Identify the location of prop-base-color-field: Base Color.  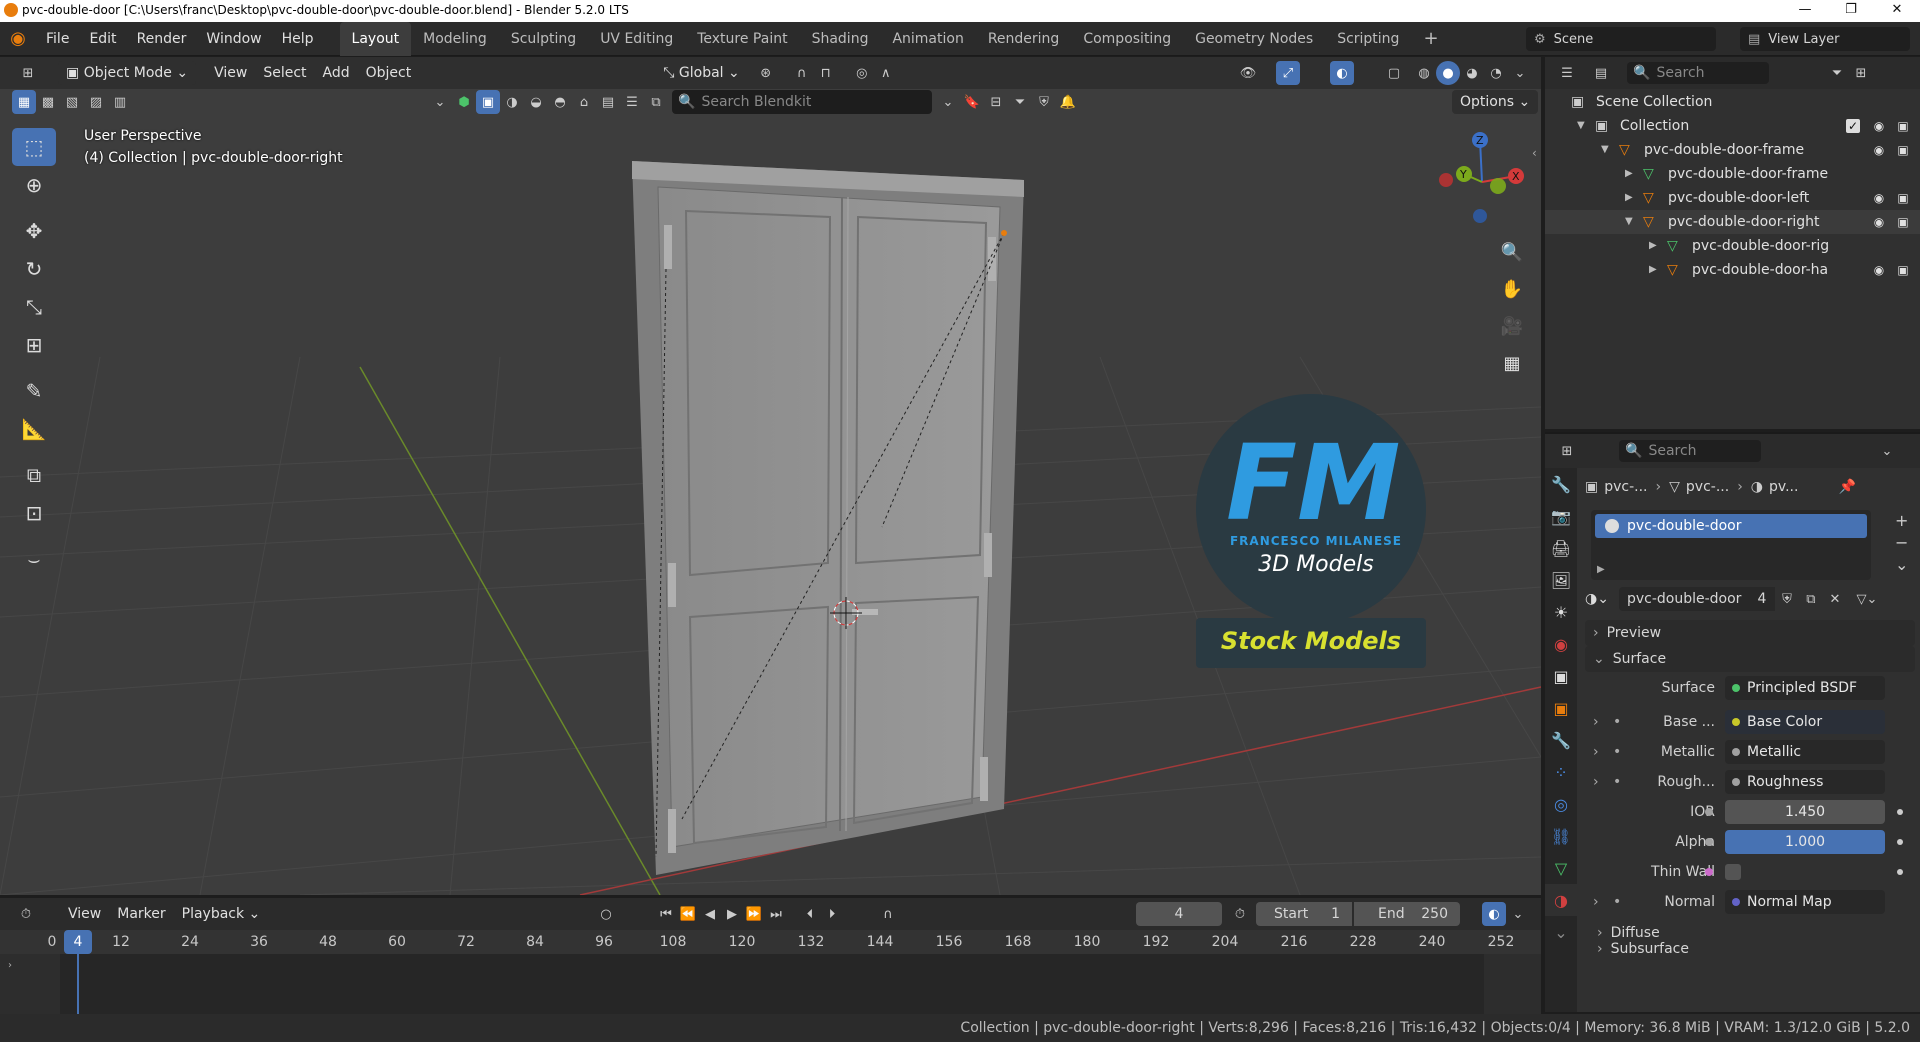
(1805, 722).